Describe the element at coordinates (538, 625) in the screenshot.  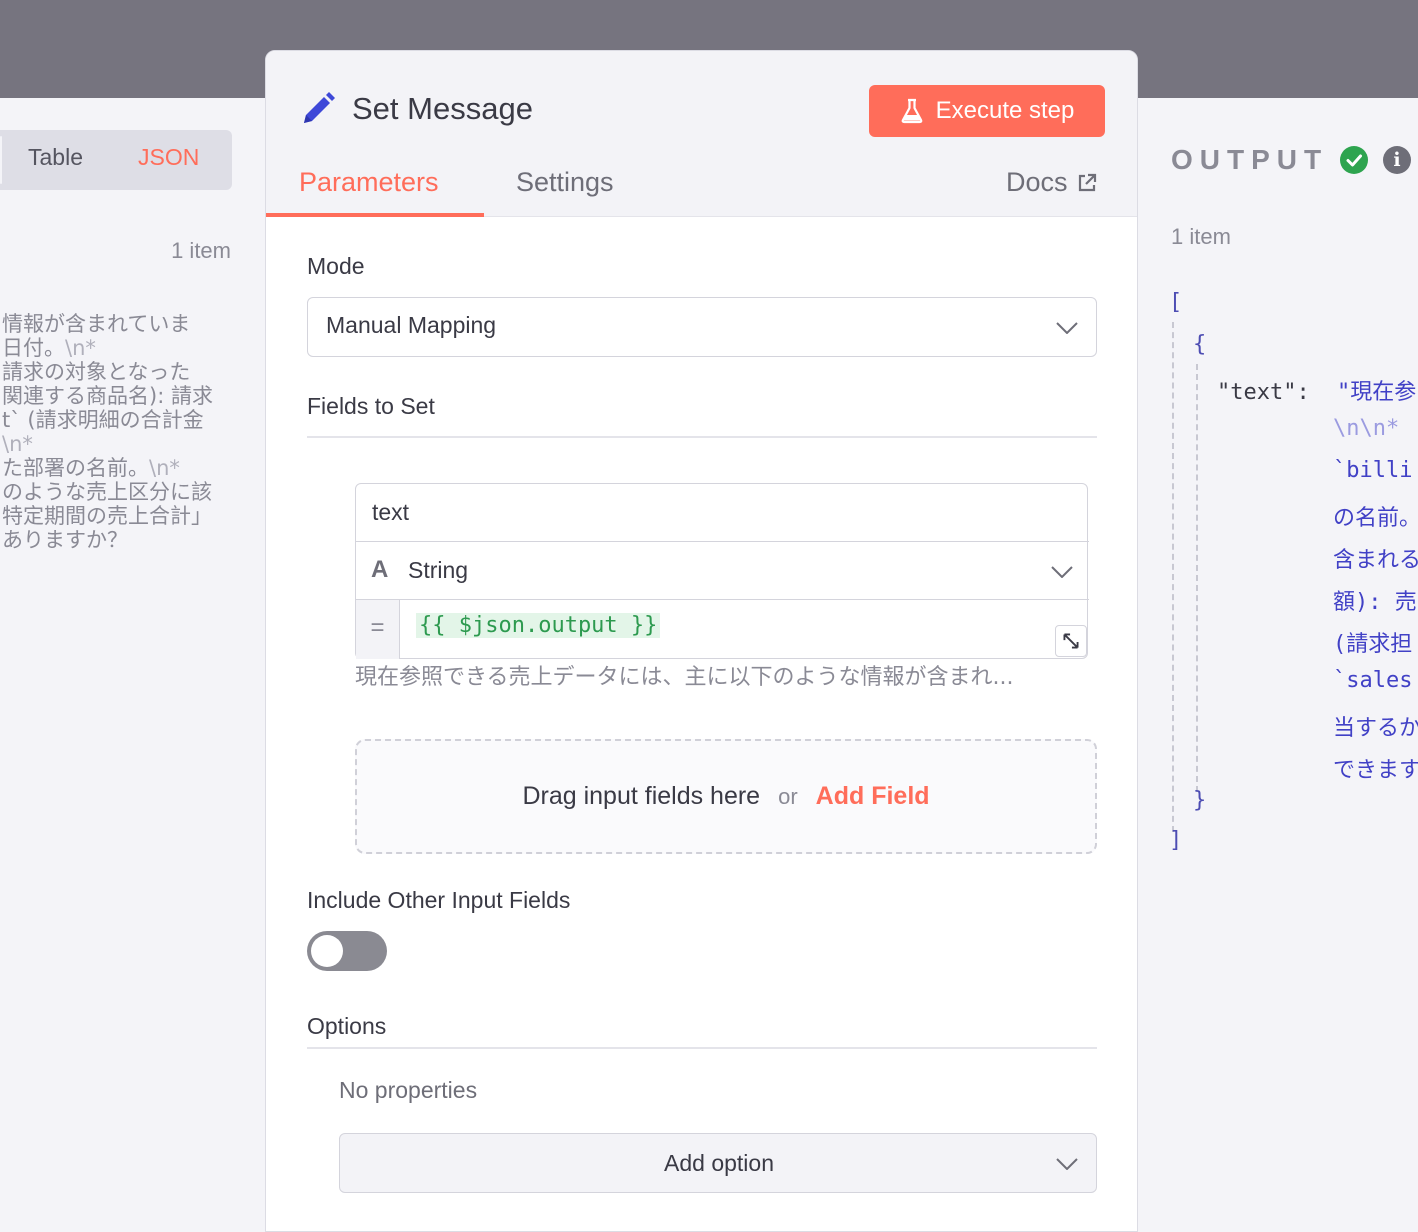
I see `expression-value: {{ $json.output }}` at that location.